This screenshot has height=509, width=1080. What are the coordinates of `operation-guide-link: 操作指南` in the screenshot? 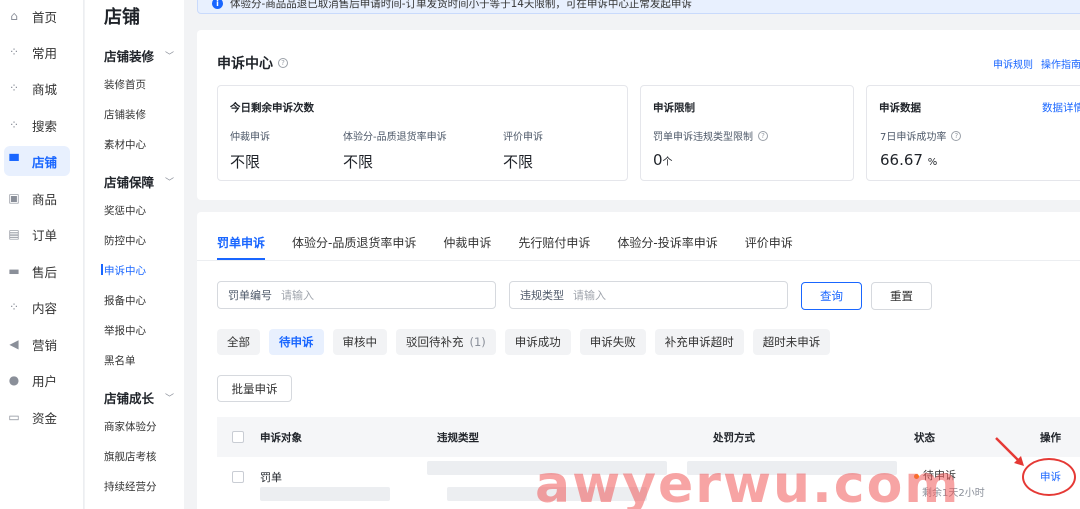 It's located at (1060, 65).